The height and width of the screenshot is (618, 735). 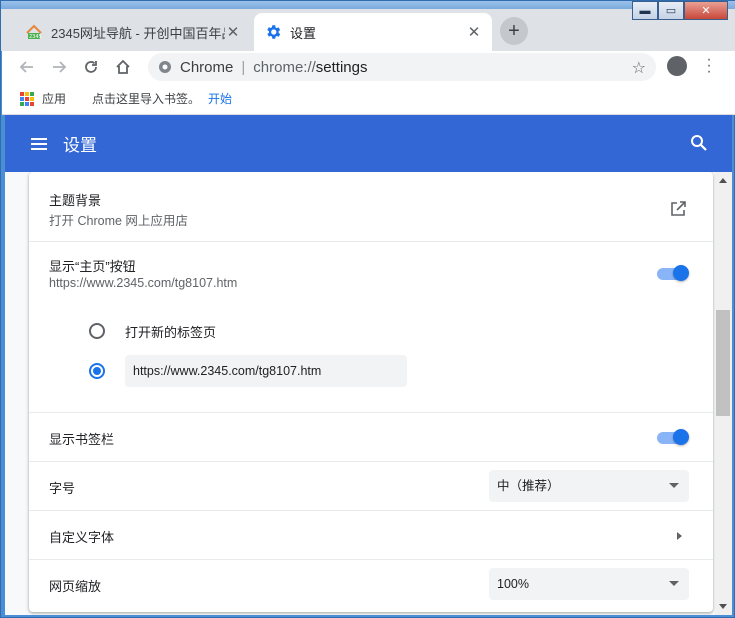 What do you see at coordinates (274, 32) in the screenshot?
I see `gear-icon` at bounding box center [274, 32].